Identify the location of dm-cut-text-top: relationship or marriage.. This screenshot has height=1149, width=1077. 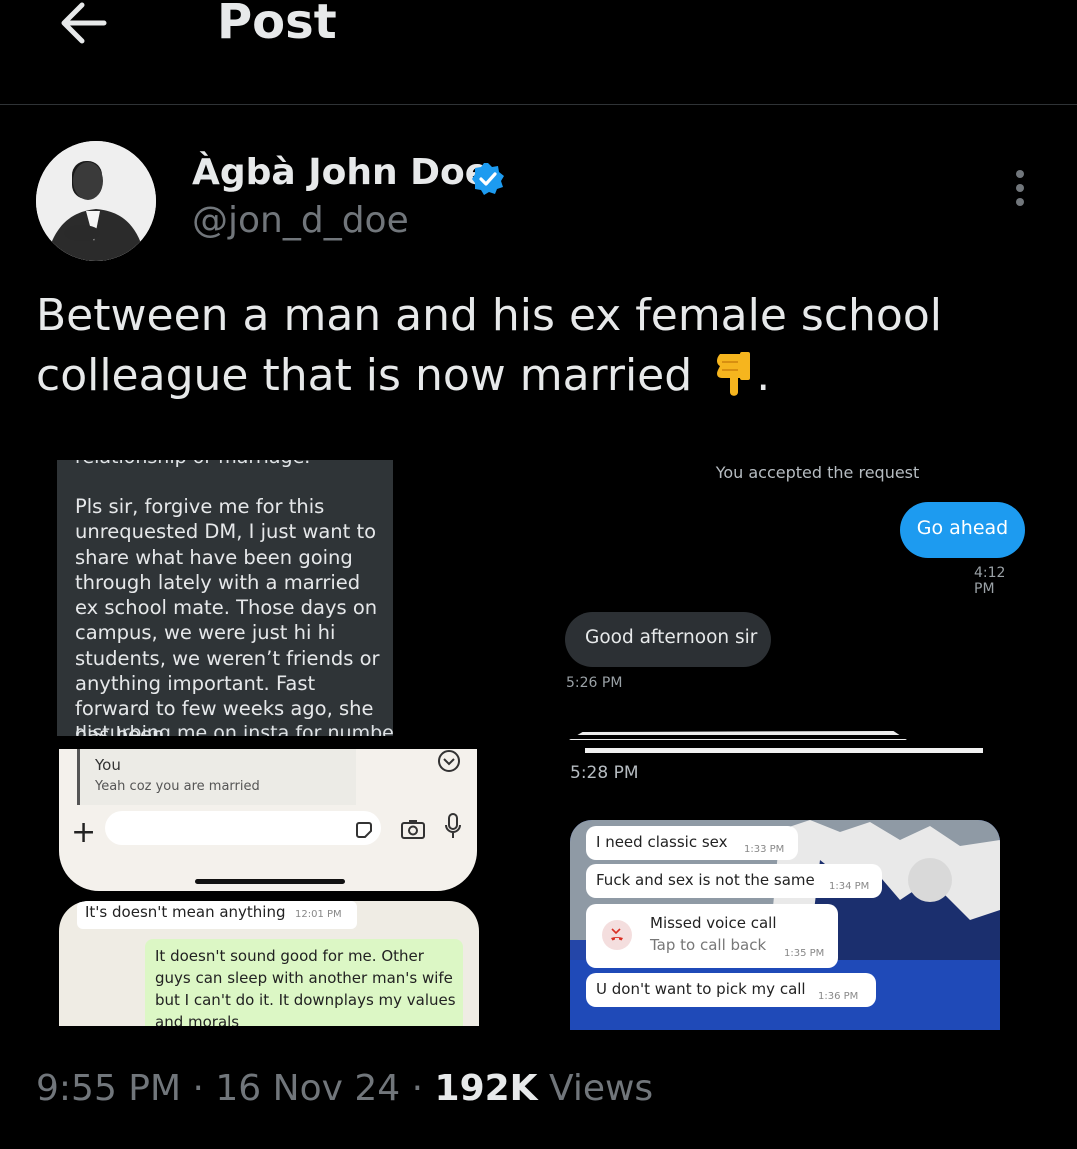
(192, 464).